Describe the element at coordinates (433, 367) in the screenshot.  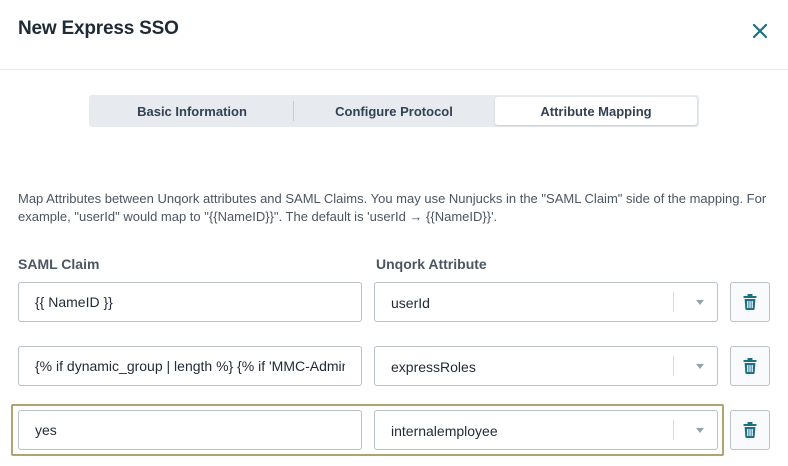
I see `select-value: expressRoles` at that location.